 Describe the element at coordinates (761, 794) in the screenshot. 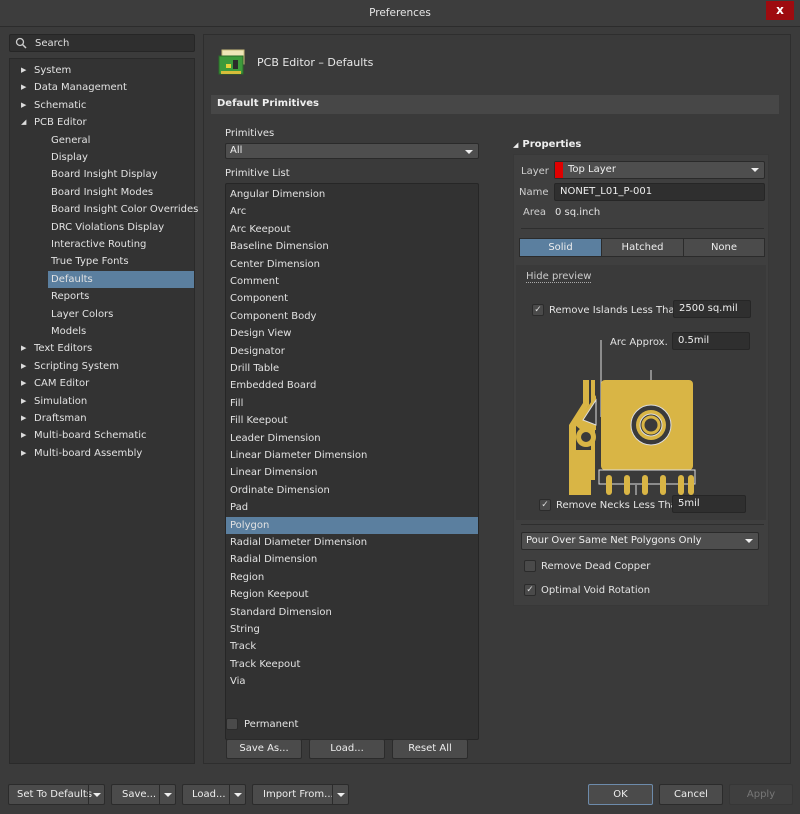

I see `apply-button: Apply` at that location.